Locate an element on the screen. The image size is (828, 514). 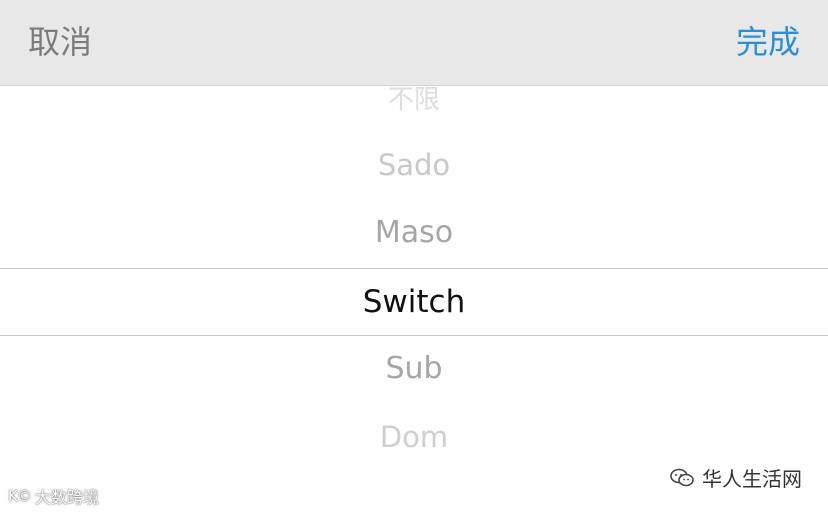
wechat-icon is located at coordinates (682, 477).